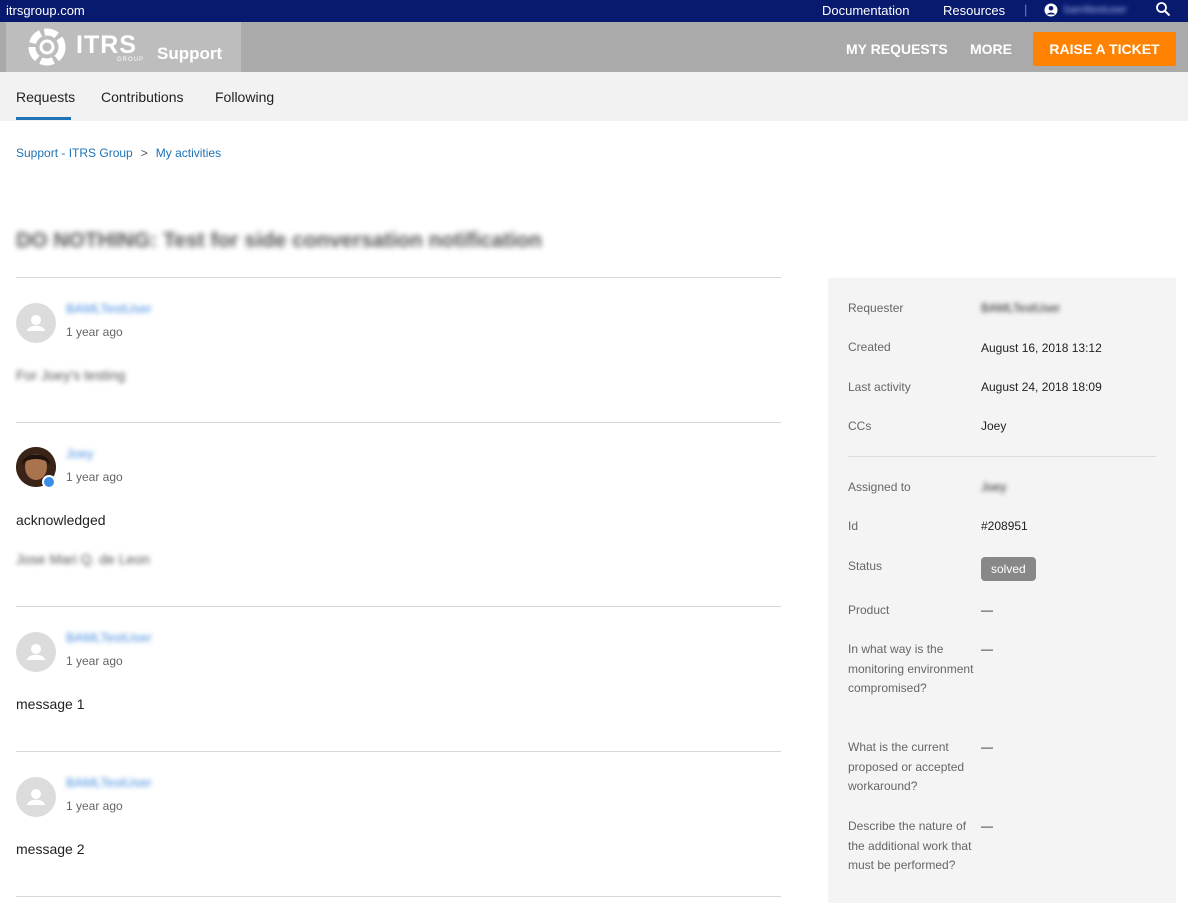 This screenshot has width=1188, height=903. I want to click on status-badge: solved, so click(1008, 569).